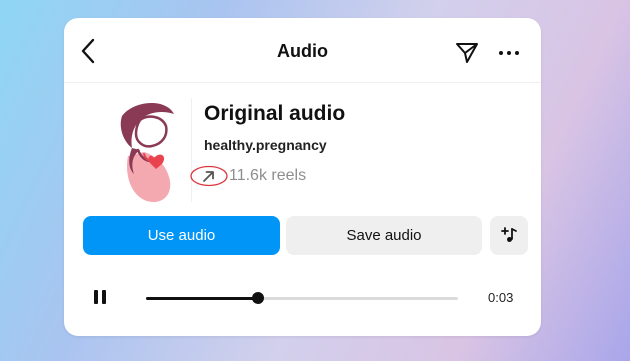  I want to click on progress-knob, so click(258, 298).